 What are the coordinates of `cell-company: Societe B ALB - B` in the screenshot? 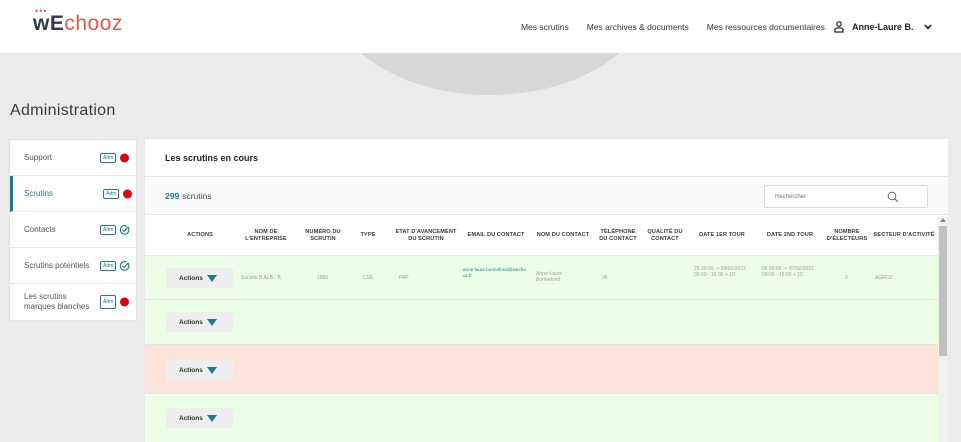 It's located at (261, 278).